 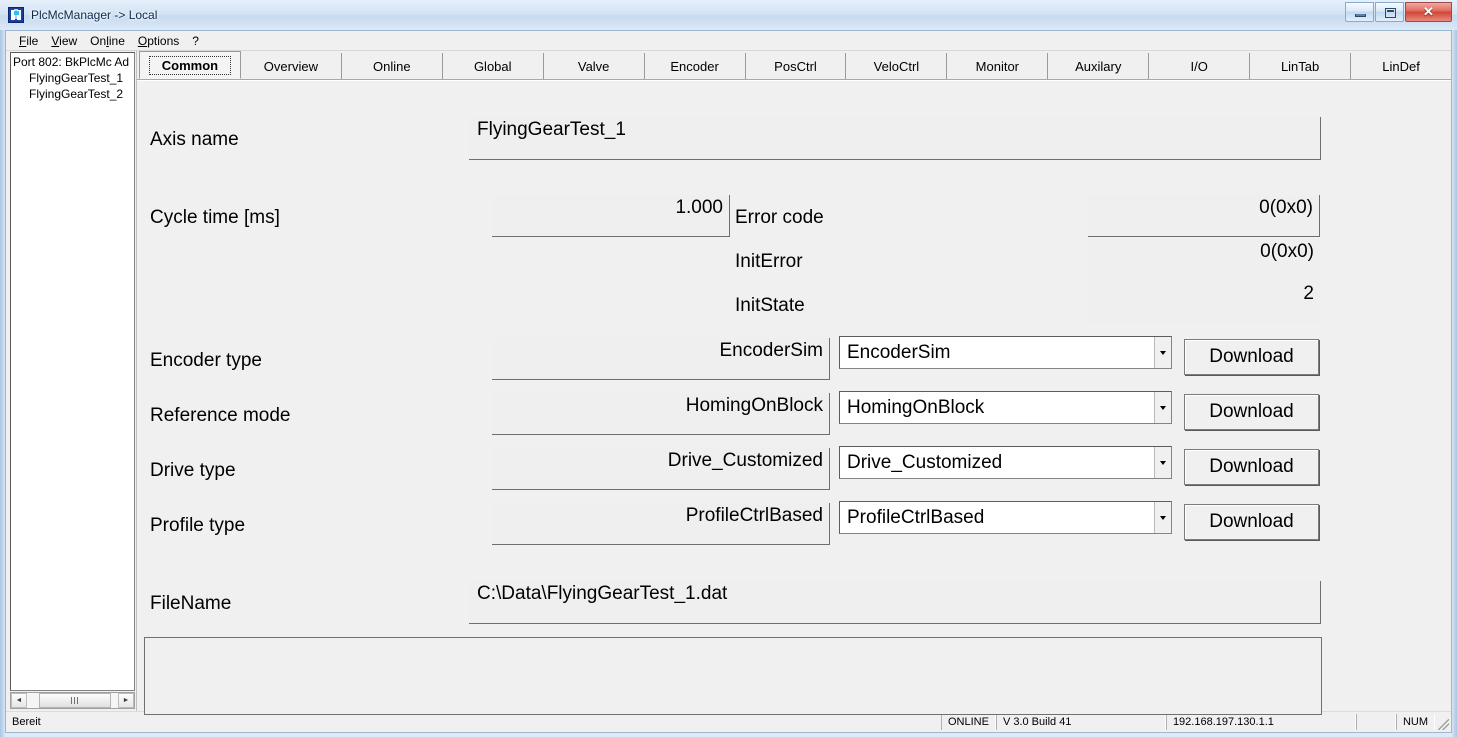 What do you see at coordinates (1099, 66) in the screenshot?
I see `tab-auxilary: Auxilary` at bounding box center [1099, 66].